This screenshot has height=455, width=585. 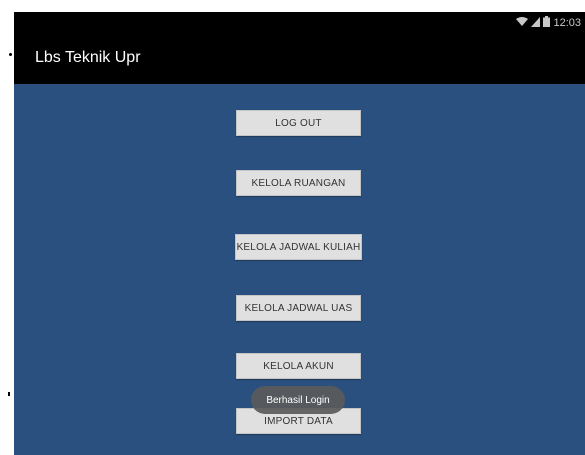 I want to click on battery-icon, so click(x=547, y=23).